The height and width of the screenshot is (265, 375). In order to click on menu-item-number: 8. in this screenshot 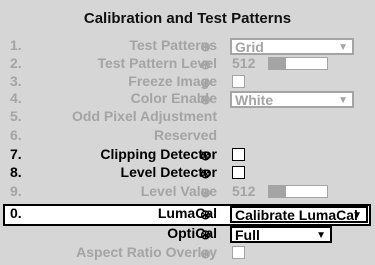, I will do `click(16, 172)`.